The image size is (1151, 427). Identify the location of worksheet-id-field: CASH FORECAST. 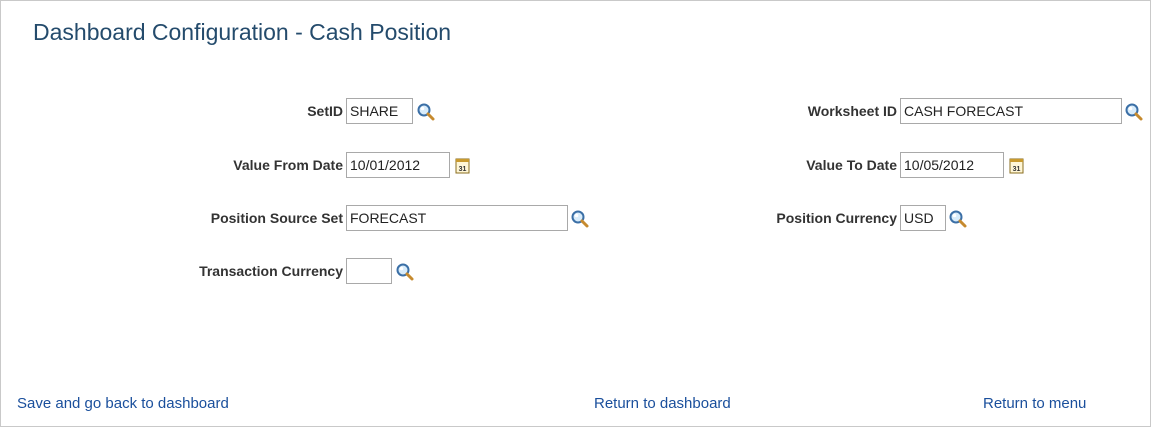
(1011, 111).